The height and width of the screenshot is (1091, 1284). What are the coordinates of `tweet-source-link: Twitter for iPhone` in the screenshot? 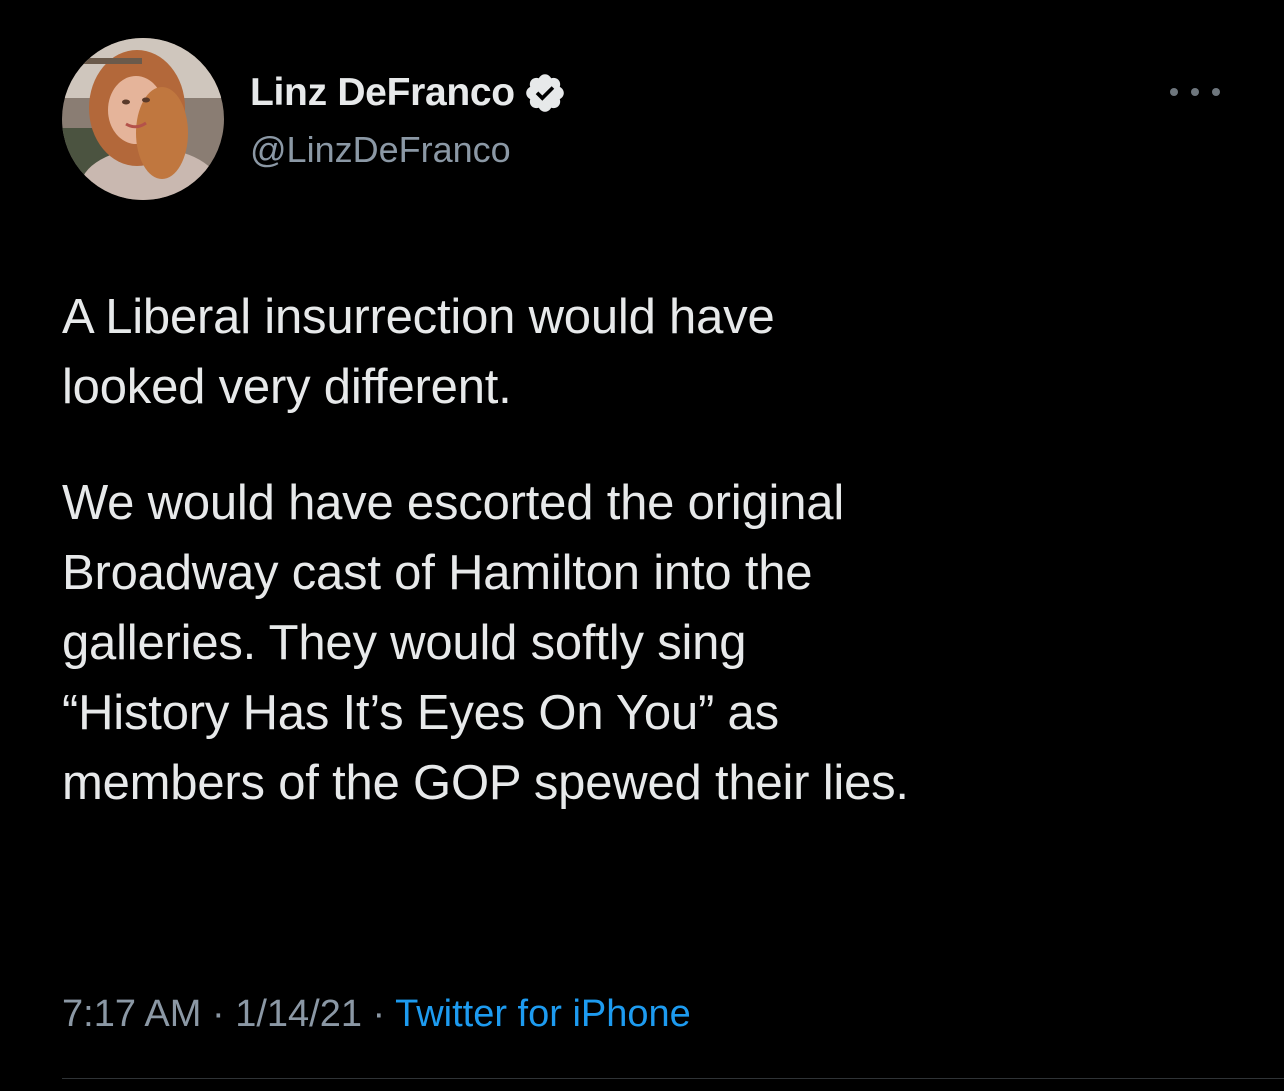 It's located at (543, 1014).